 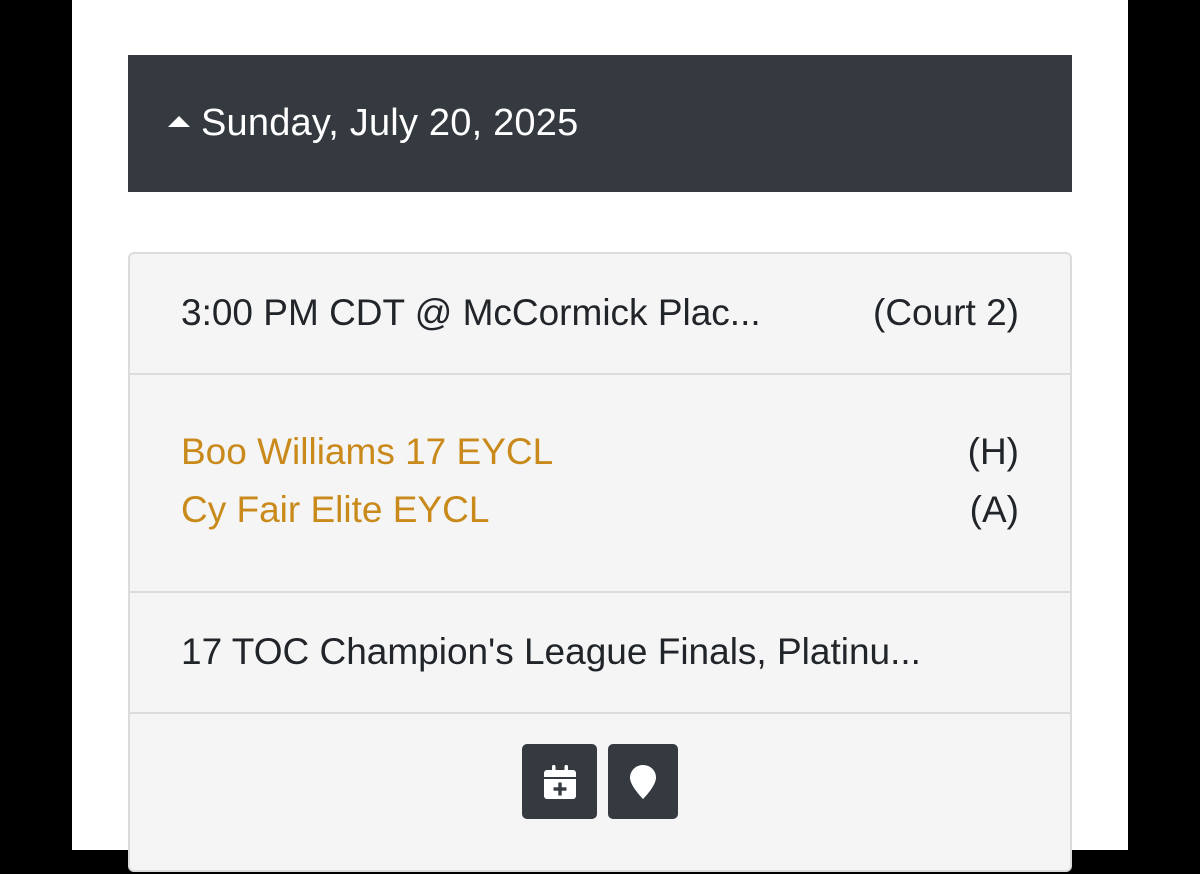 I want to click on caret-up-icon, so click(x=179, y=121).